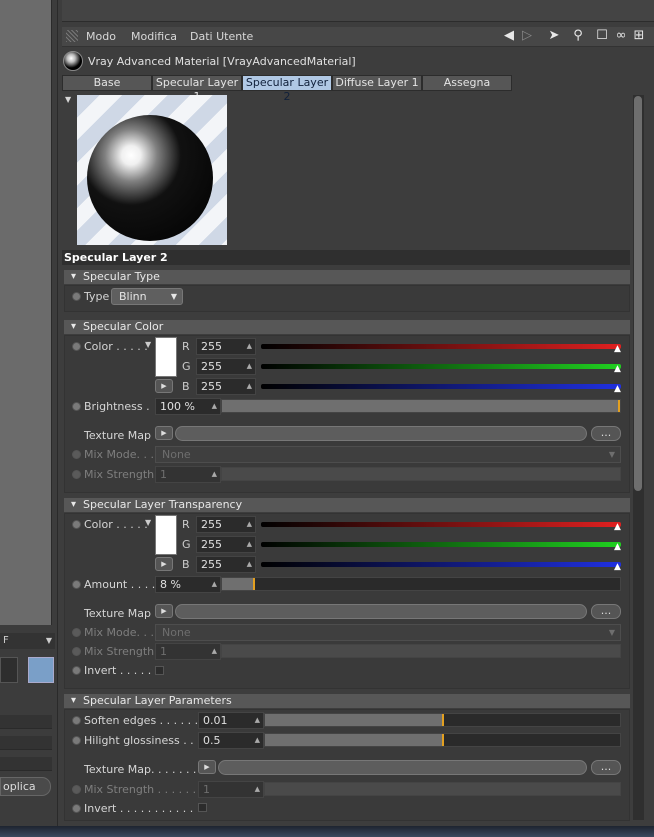 Image resolution: width=654 pixels, height=837 pixels. What do you see at coordinates (72, 36) in the screenshot?
I see `grip-icon` at bounding box center [72, 36].